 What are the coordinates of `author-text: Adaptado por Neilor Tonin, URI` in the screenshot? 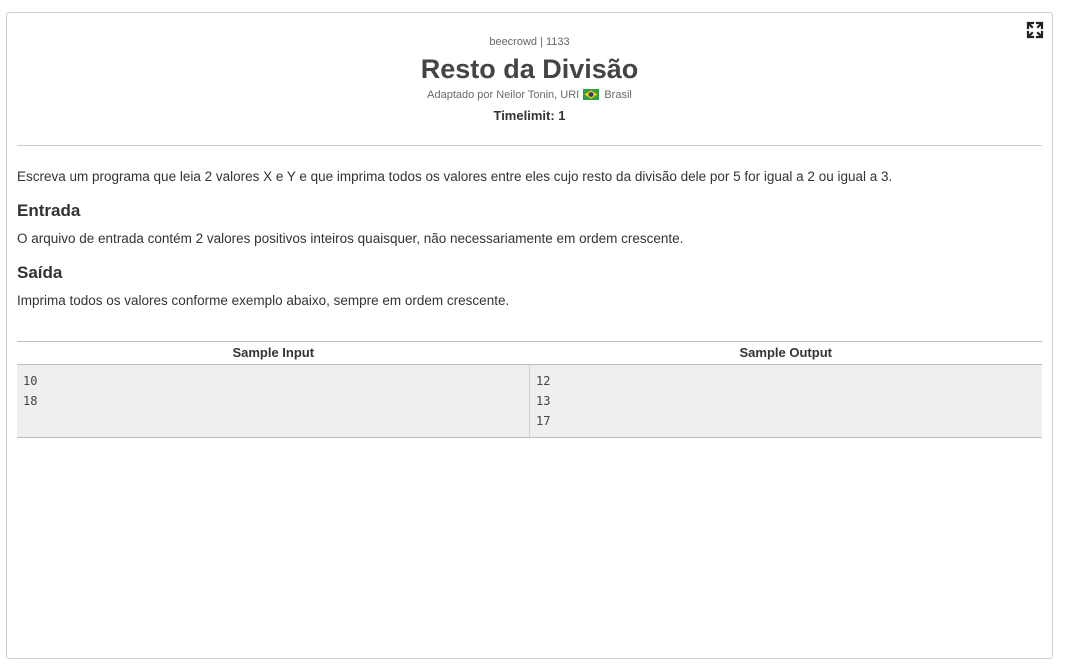 It's located at (503, 95).